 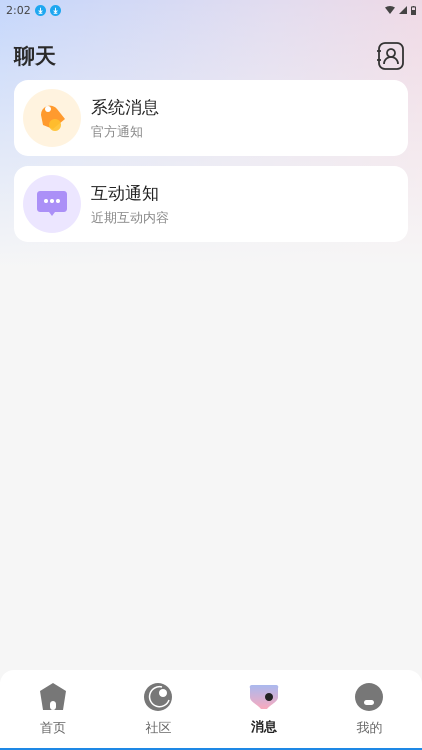 I want to click on signal-icon, so click(x=403, y=10).